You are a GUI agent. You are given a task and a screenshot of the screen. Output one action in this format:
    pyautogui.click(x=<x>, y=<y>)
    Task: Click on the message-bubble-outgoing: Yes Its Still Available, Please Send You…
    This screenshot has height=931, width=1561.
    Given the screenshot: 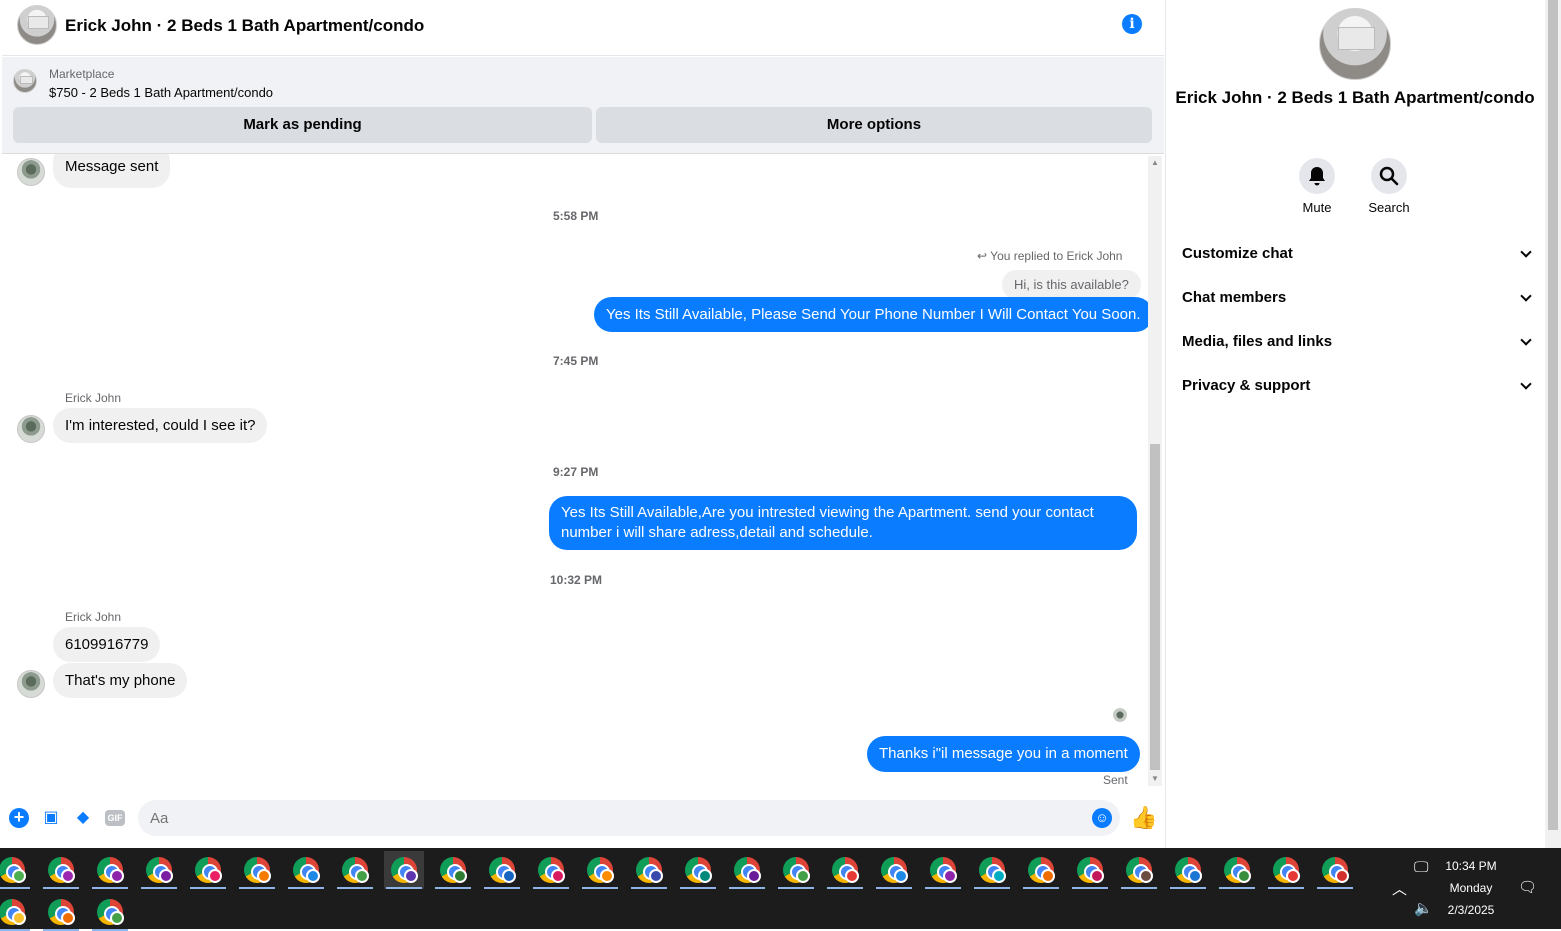 What is the action you would take?
    pyautogui.click(x=873, y=314)
    